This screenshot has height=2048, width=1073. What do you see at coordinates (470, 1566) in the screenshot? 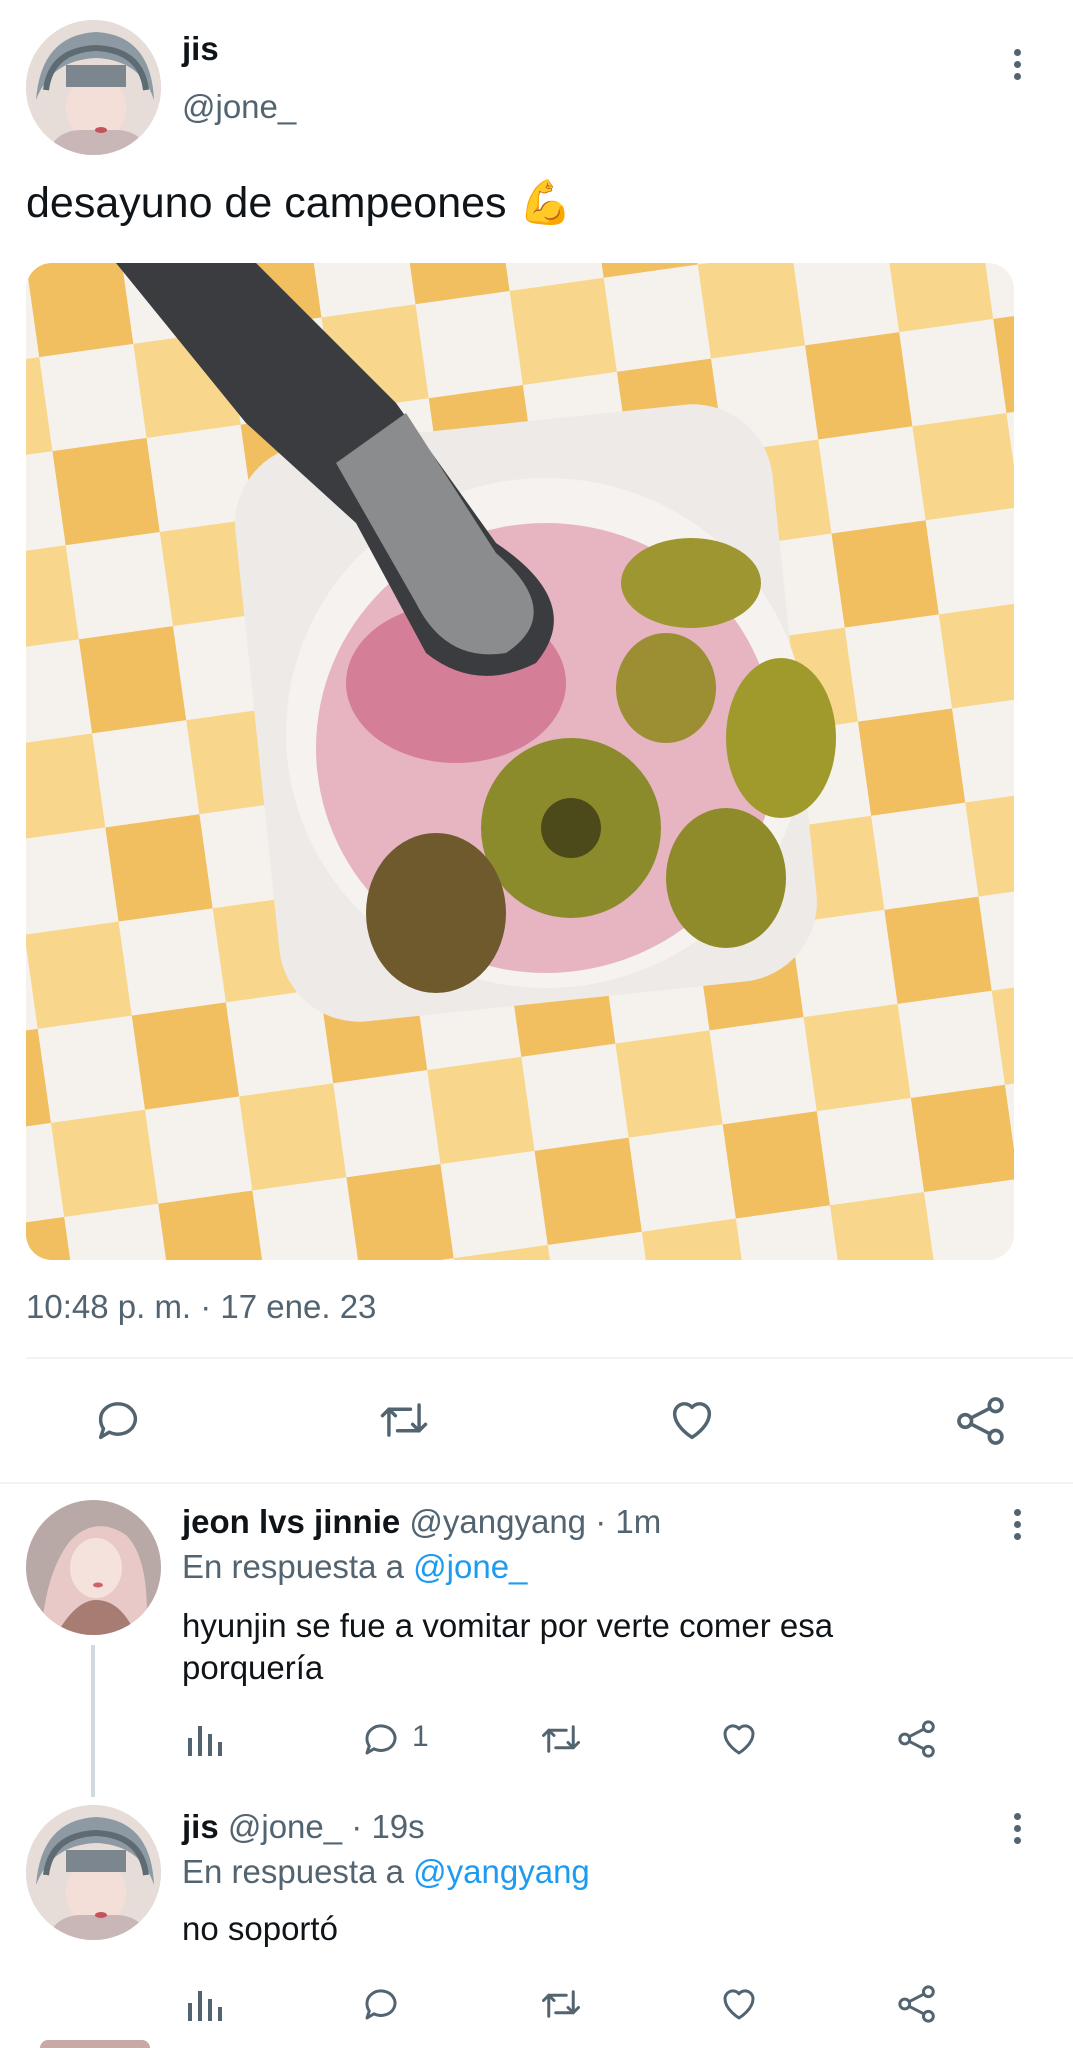
I see `reply-mention-link: @jone_` at bounding box center [470, 1566].